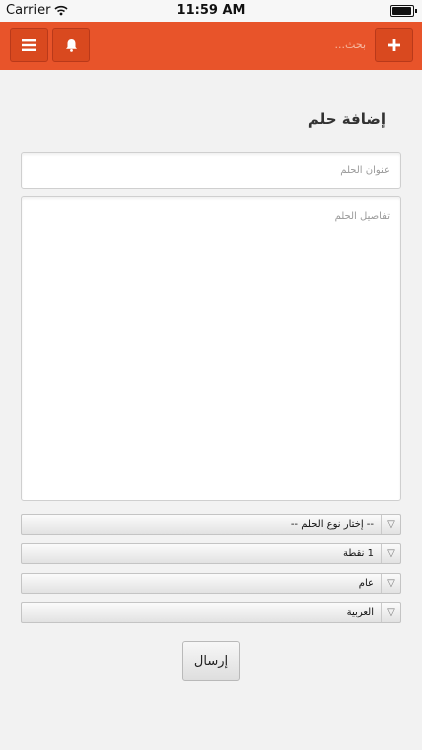  Describe the element at coordinates (211, 583) in the screenshot. I see `visibility-select: عام ▽` at that location.